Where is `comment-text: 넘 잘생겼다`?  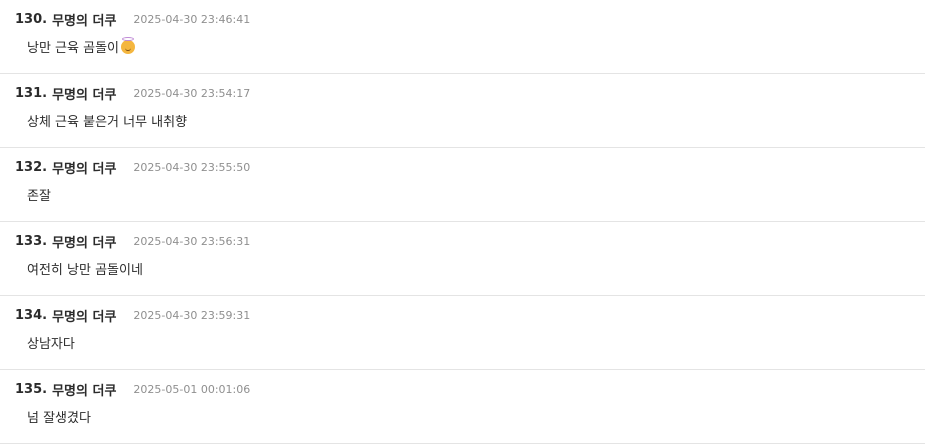
comment-text: 넘 잘생겼다 is located at coordinates (59, 418).